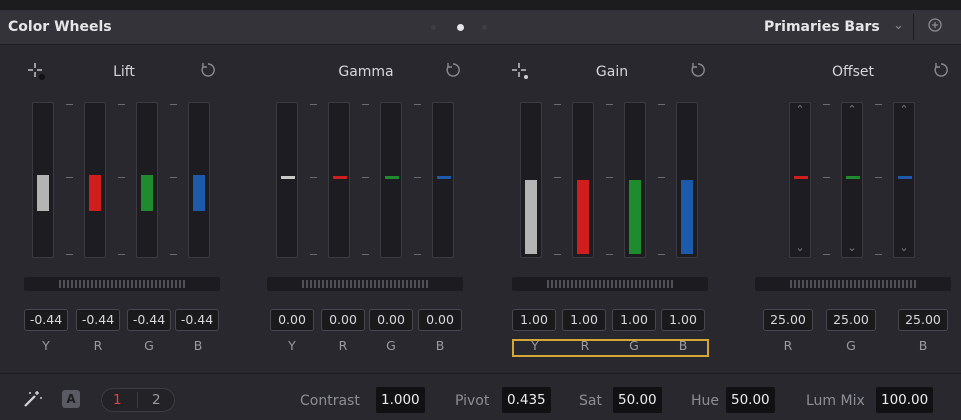  I want to click on lift-r-bar, so click(95, 180).